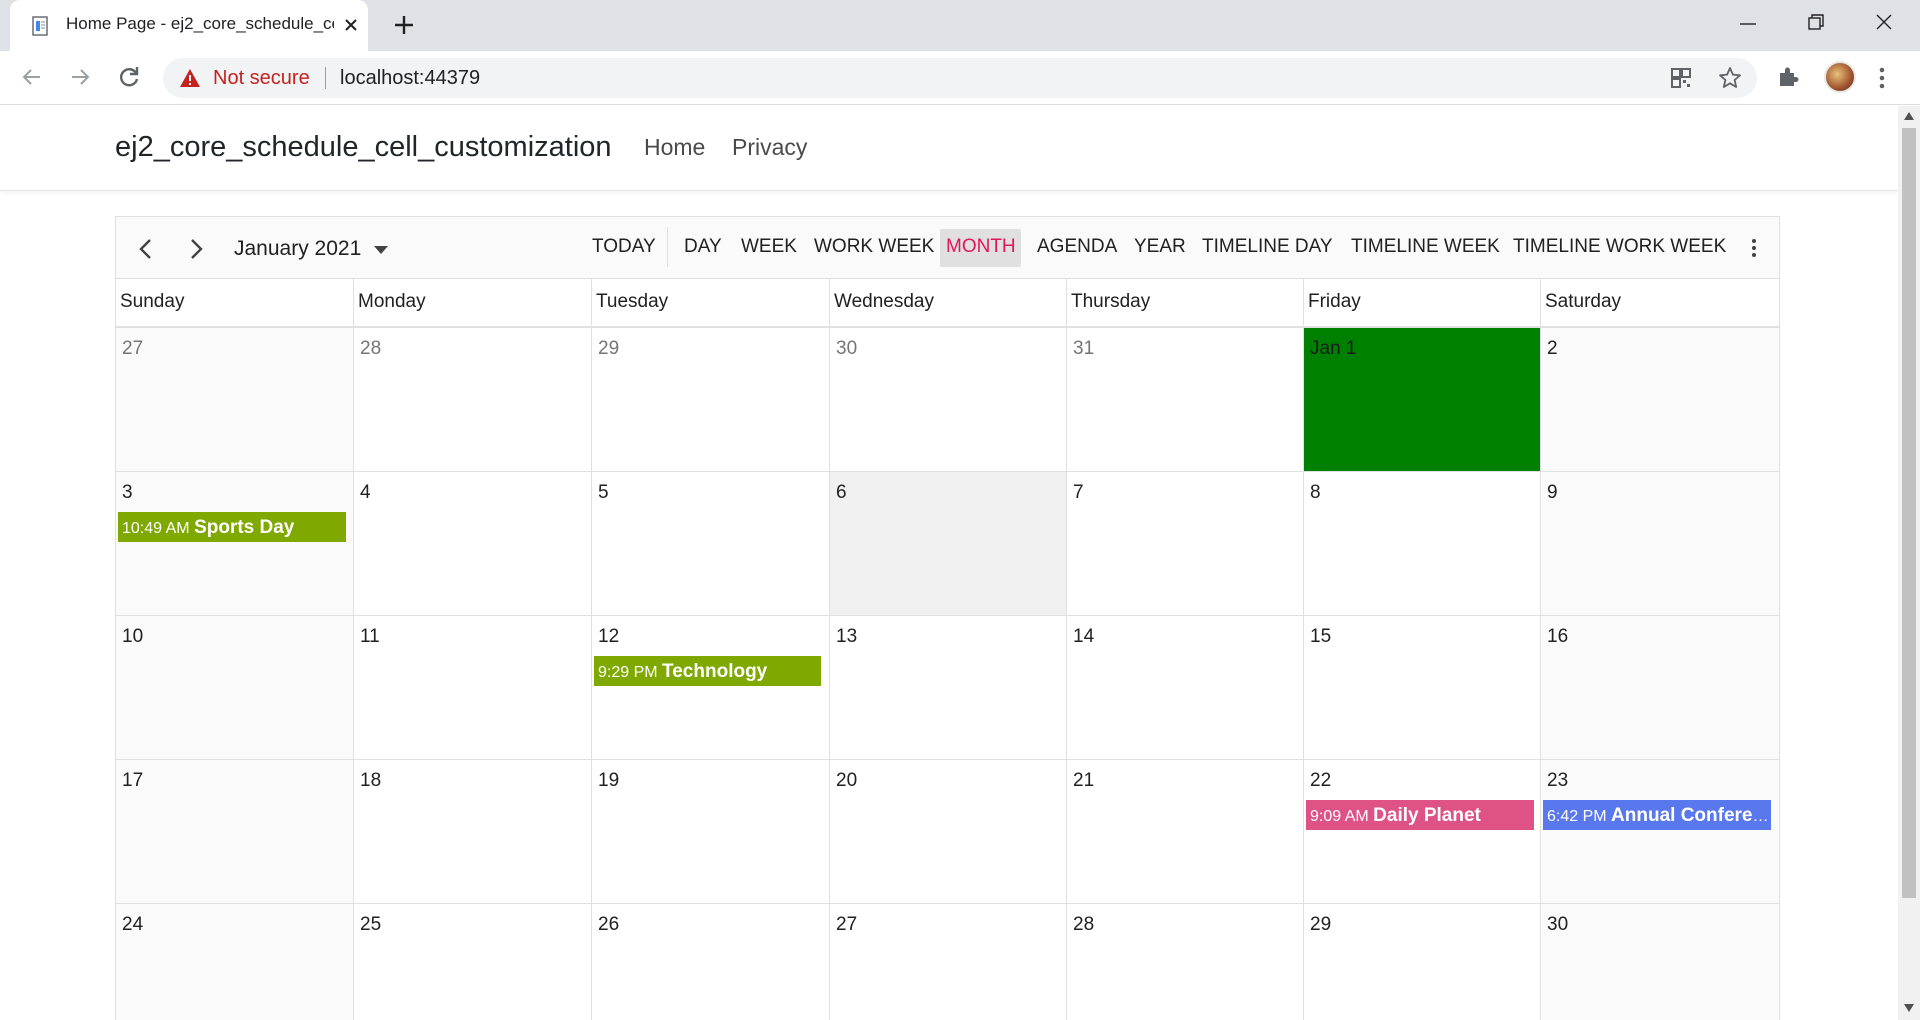 Image resolution: width=1920 pixels, height=1020 pixels. I want to click on appointment-sports-day: 10:49 AM Sports Day, so click(232, 527).